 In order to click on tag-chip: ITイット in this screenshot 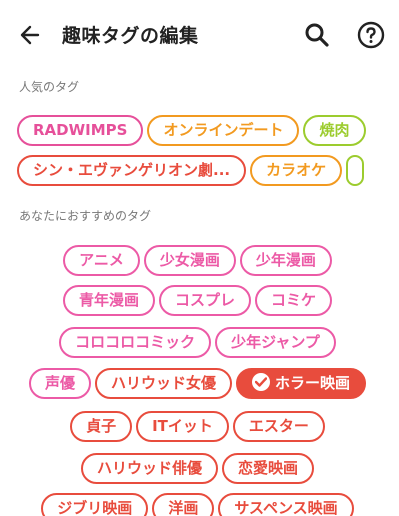, I will do `click(182, 426)`.